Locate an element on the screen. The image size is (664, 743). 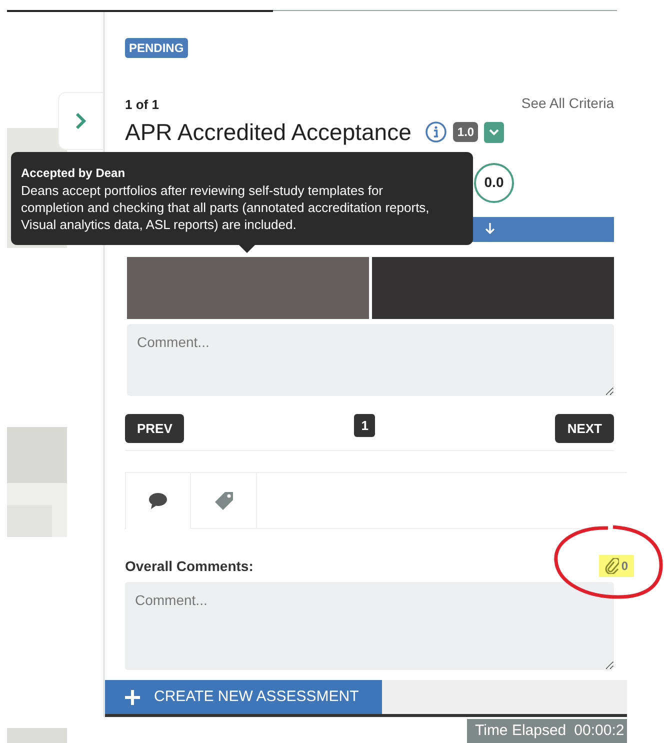
tooltip-title: Accepted by Dean is located at coordinates (73, 173).